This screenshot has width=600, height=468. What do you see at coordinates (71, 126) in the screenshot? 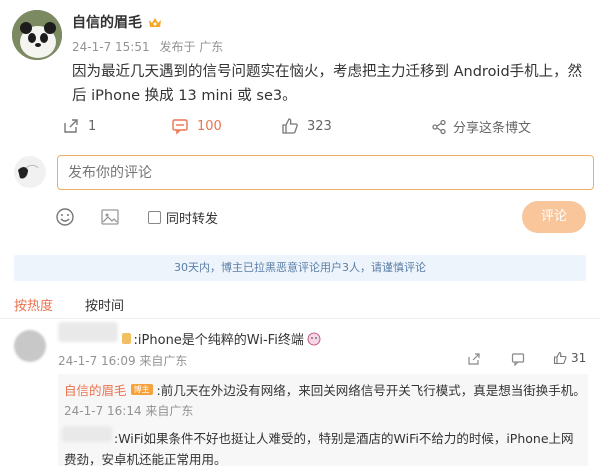
I see `repost-icon` at bounding box center [71, 126].